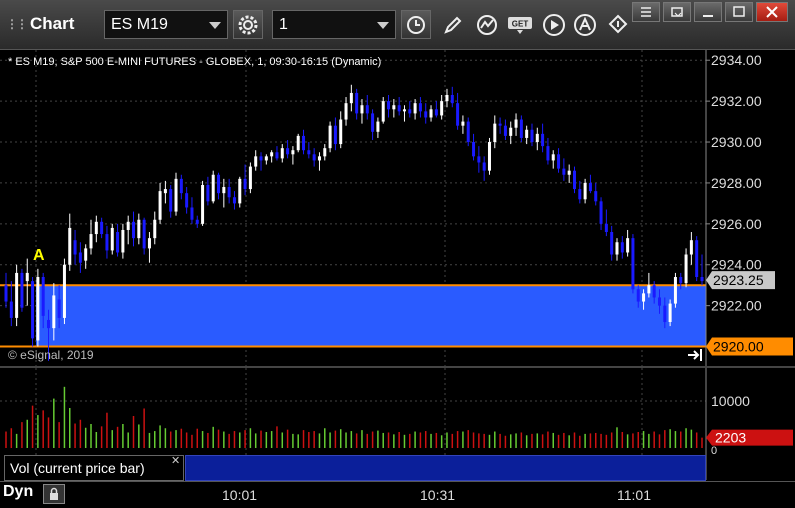  I want to click on close-button, so click(772, 12).